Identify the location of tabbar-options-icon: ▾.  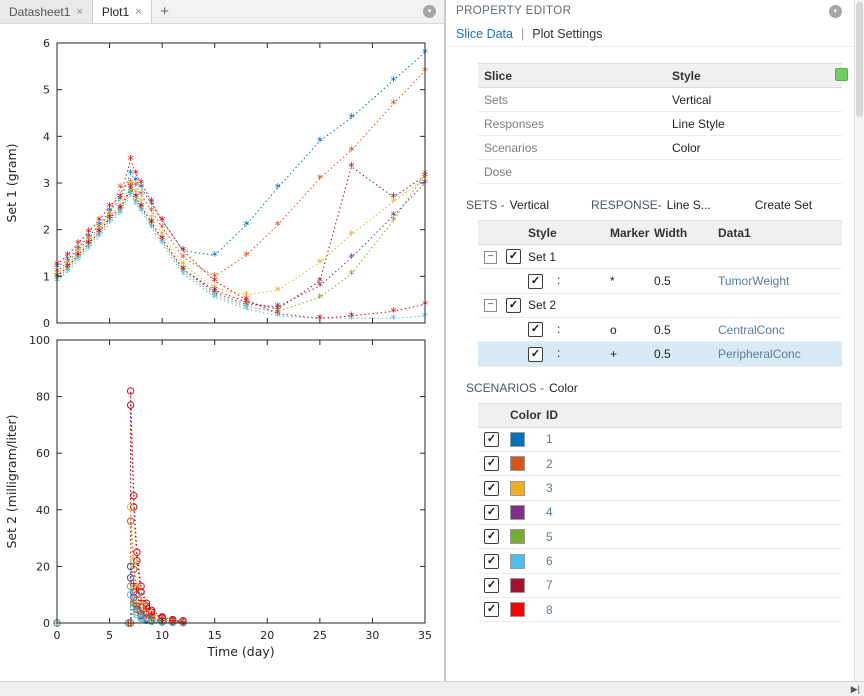
(429, 11).